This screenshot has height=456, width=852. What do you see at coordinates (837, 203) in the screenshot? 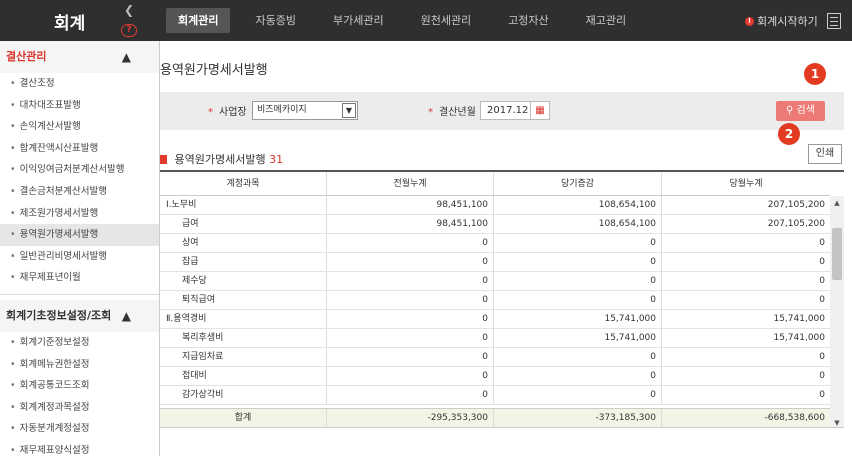
I see `scroll-up-icon: ▲` at bounding box center [837, 203].